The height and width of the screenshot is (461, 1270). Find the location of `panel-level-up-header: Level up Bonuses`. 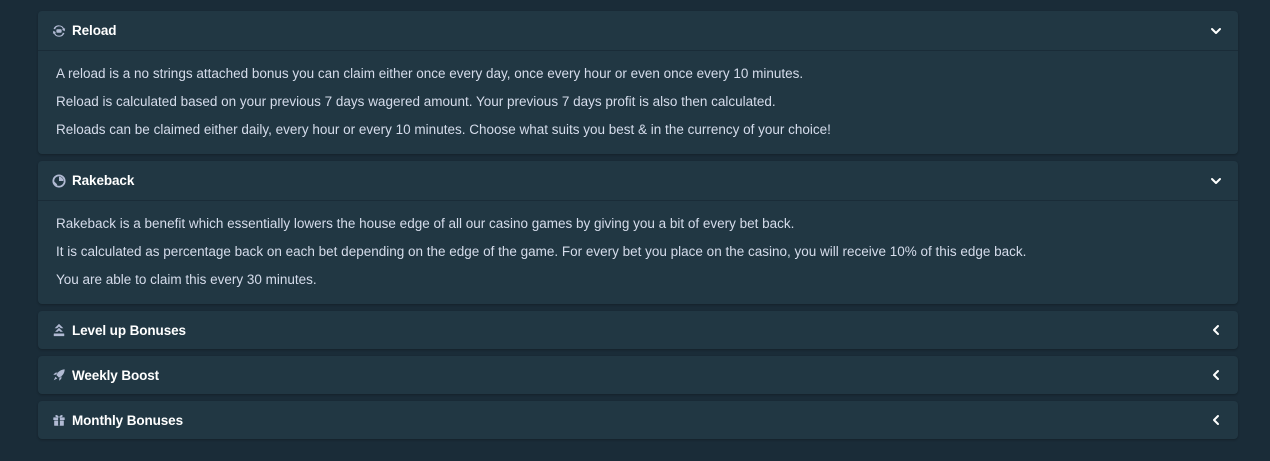

panel-level-up-header: Level up Bonuses is located at coordinates (638, 330).